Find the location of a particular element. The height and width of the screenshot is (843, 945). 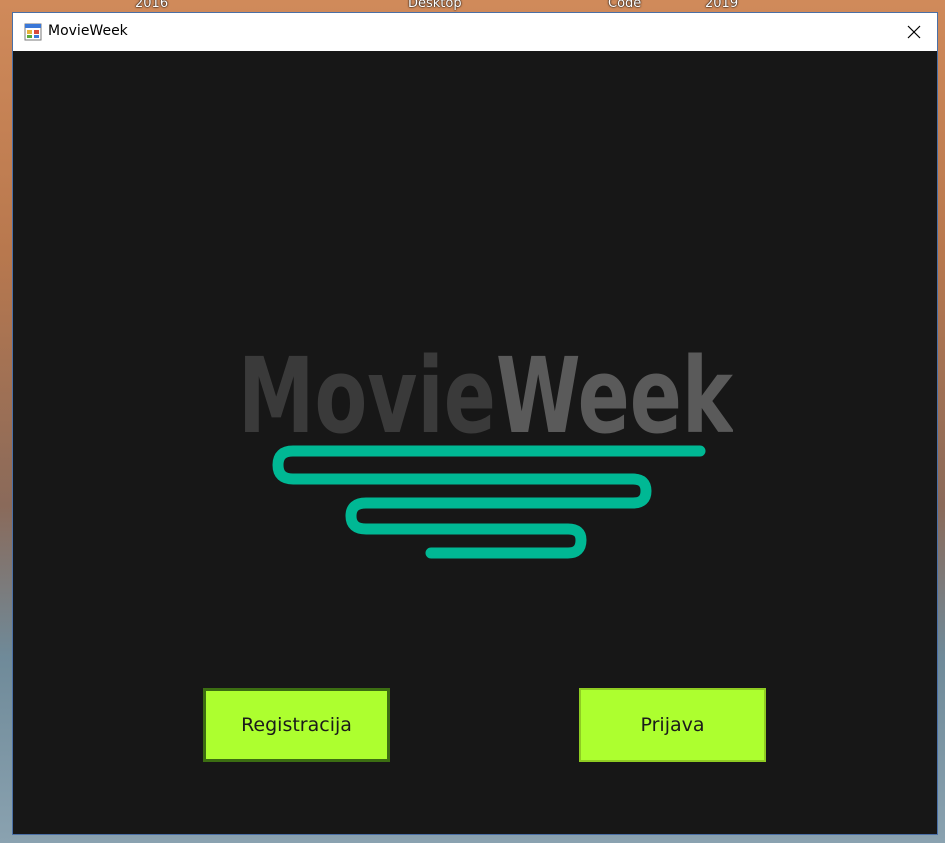

desktop-icon-label-desktop: Desktop is located at coordinates (435, 5).